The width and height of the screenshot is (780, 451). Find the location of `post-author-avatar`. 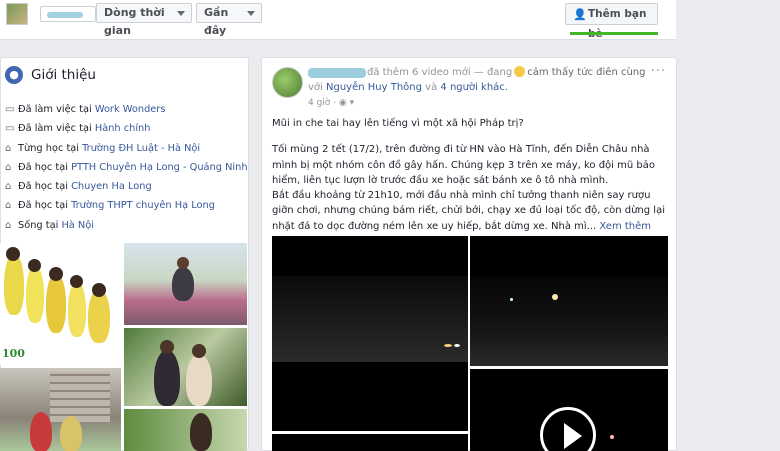

post-author-avatar is located at coordinates (287, 82).